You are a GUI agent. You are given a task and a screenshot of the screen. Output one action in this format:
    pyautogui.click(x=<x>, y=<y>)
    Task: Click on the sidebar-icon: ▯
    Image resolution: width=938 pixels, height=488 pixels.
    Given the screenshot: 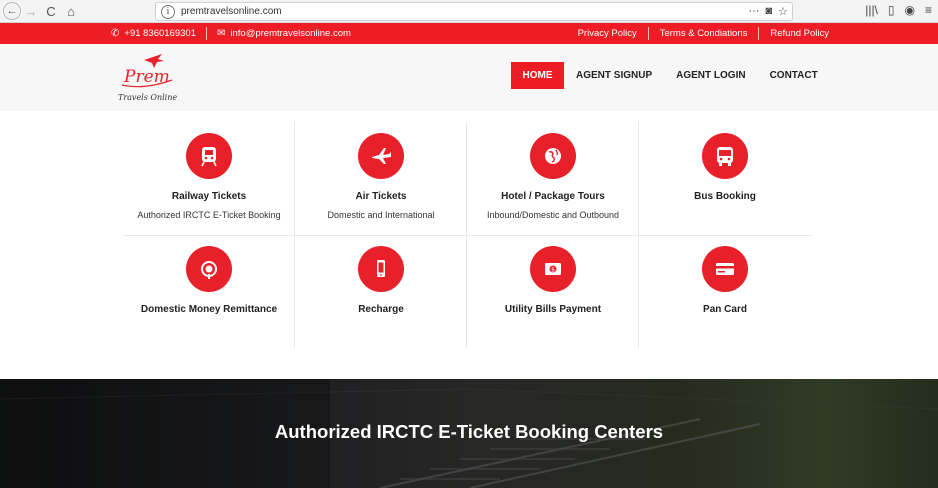 What is the action you would take?
    pyautogui.click(x=891, y=10)
    